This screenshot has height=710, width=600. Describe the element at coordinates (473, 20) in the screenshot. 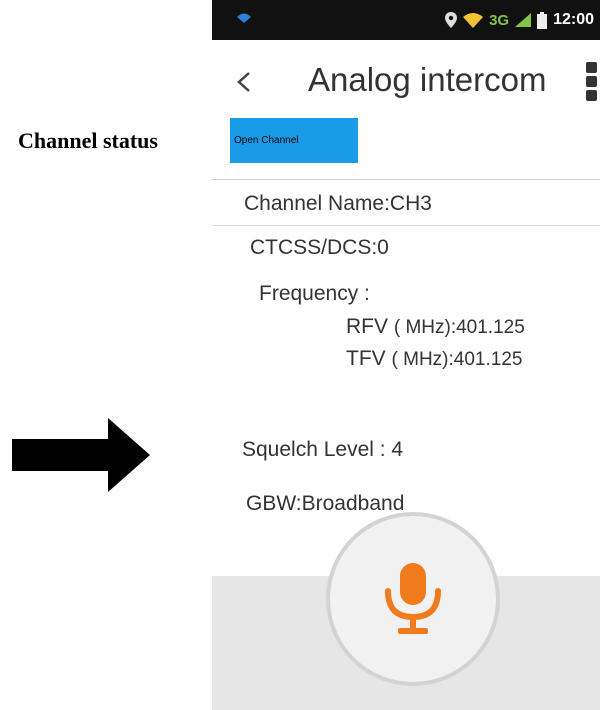

I see `wifi-icon` at that location.